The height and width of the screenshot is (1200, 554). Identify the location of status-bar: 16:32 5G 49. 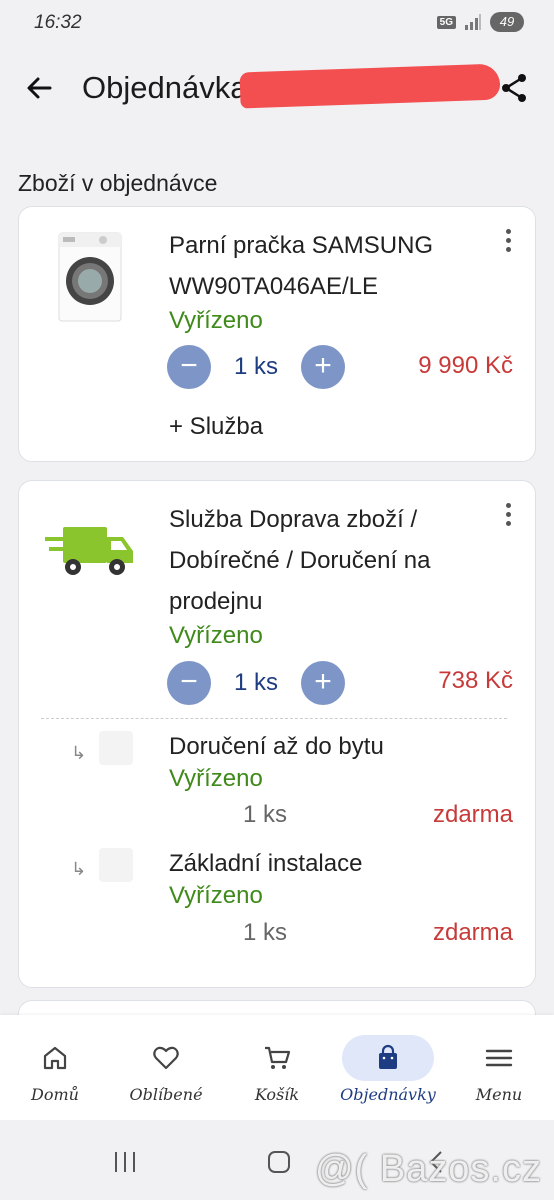
(277, 25).